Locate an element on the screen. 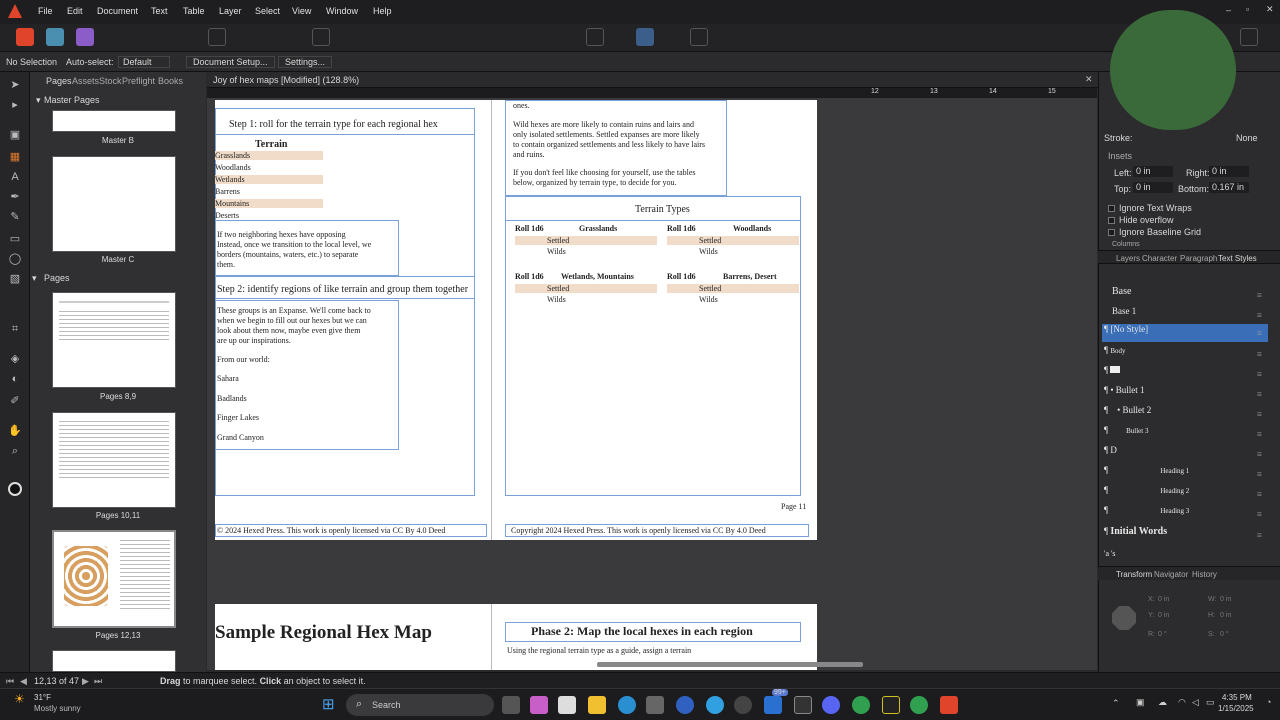 This screenshot has width=1280, height=720. pages-12-13-thumbnail is located at coordinates (114, 579).